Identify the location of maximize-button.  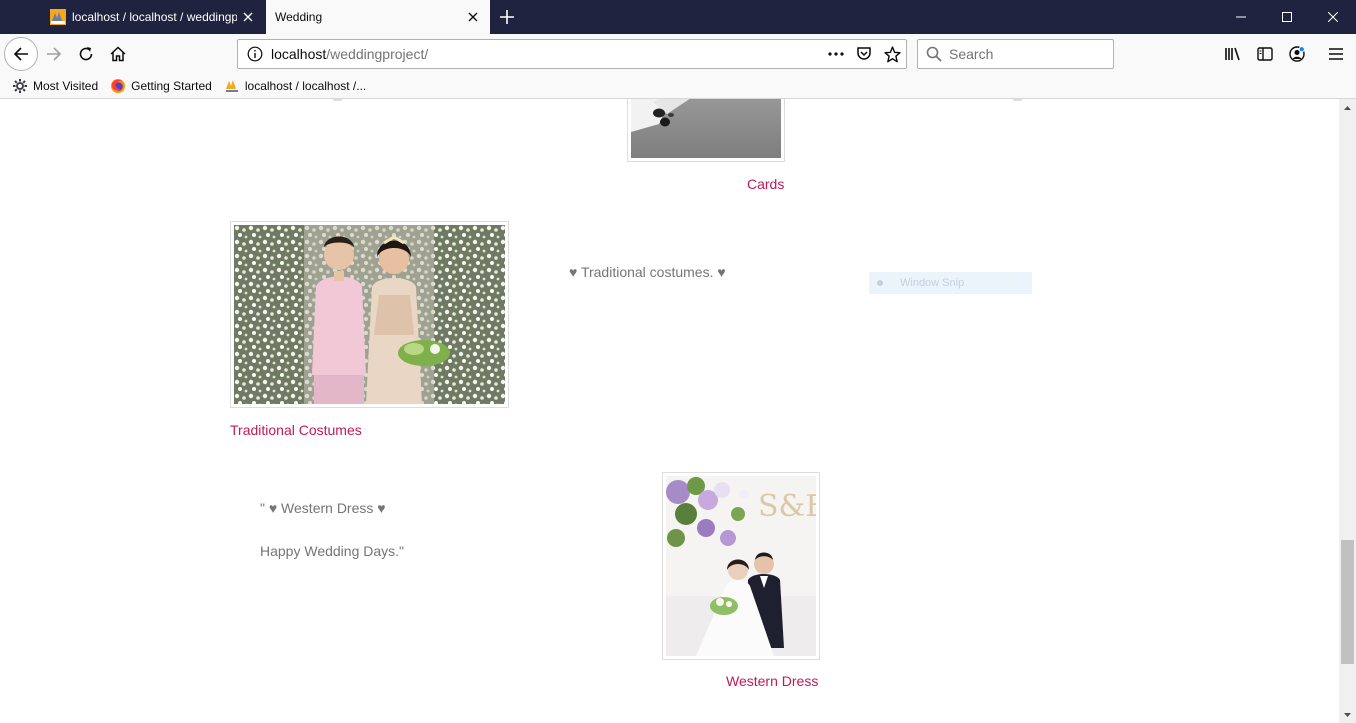
(1287, 17).